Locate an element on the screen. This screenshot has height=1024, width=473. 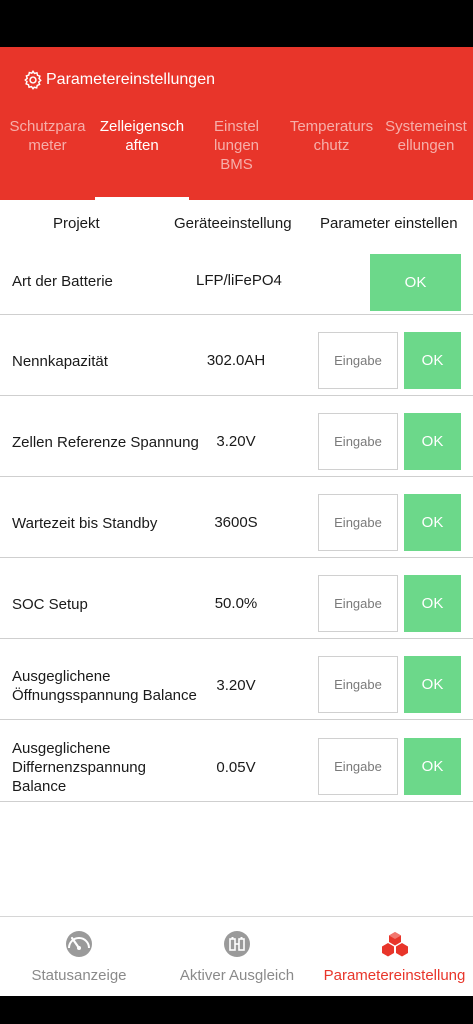
column-header-project: Projekt is located at coordinates (76, 223).